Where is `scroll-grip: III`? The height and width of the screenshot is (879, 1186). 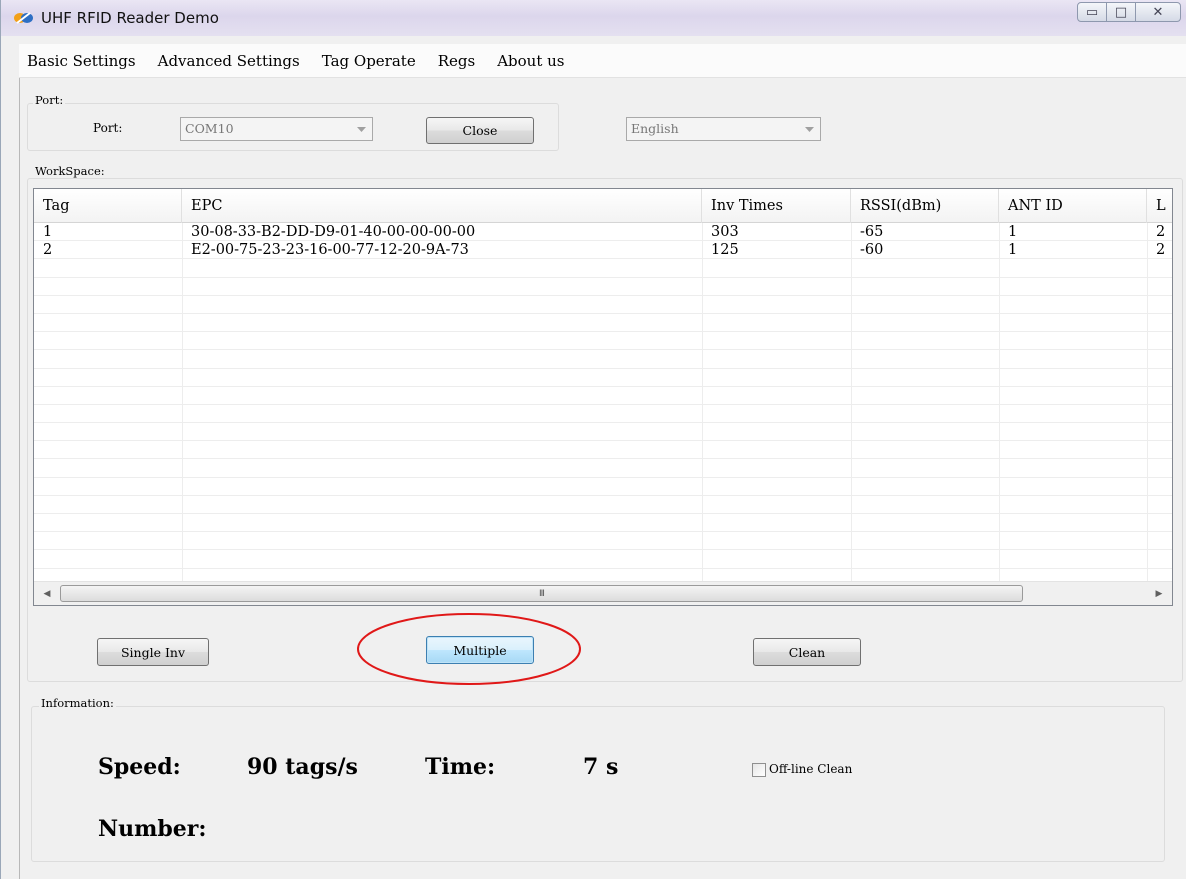 scroll-grip: III is located at coordinates (542, 594).